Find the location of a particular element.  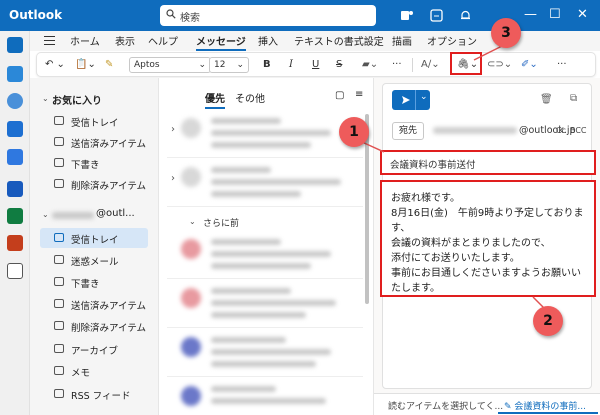

send-button: ⌄ is located at coordinates (411, 100).